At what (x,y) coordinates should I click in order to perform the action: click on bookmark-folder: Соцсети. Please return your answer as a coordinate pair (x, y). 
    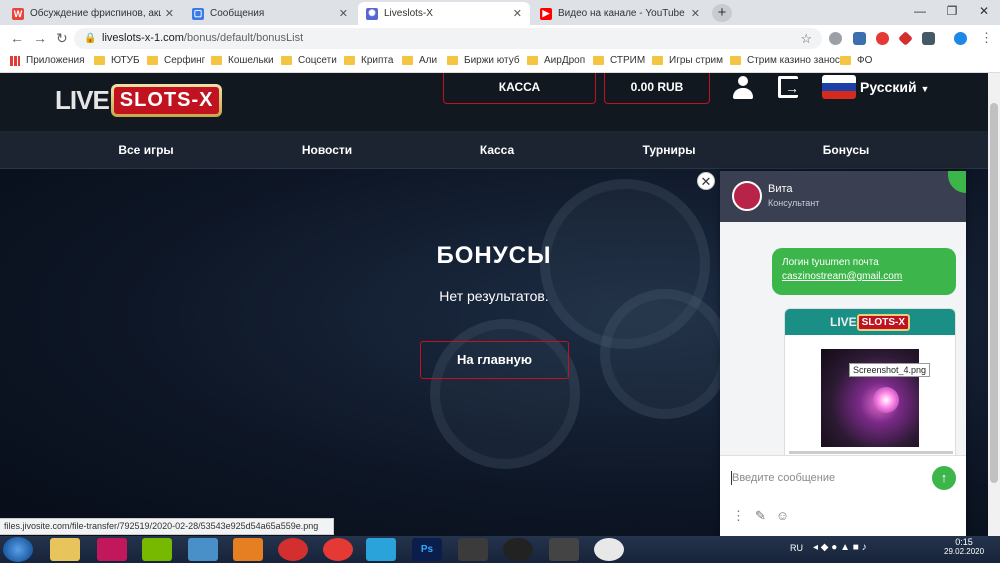
    Looking at the image, I should click on (309, 60).